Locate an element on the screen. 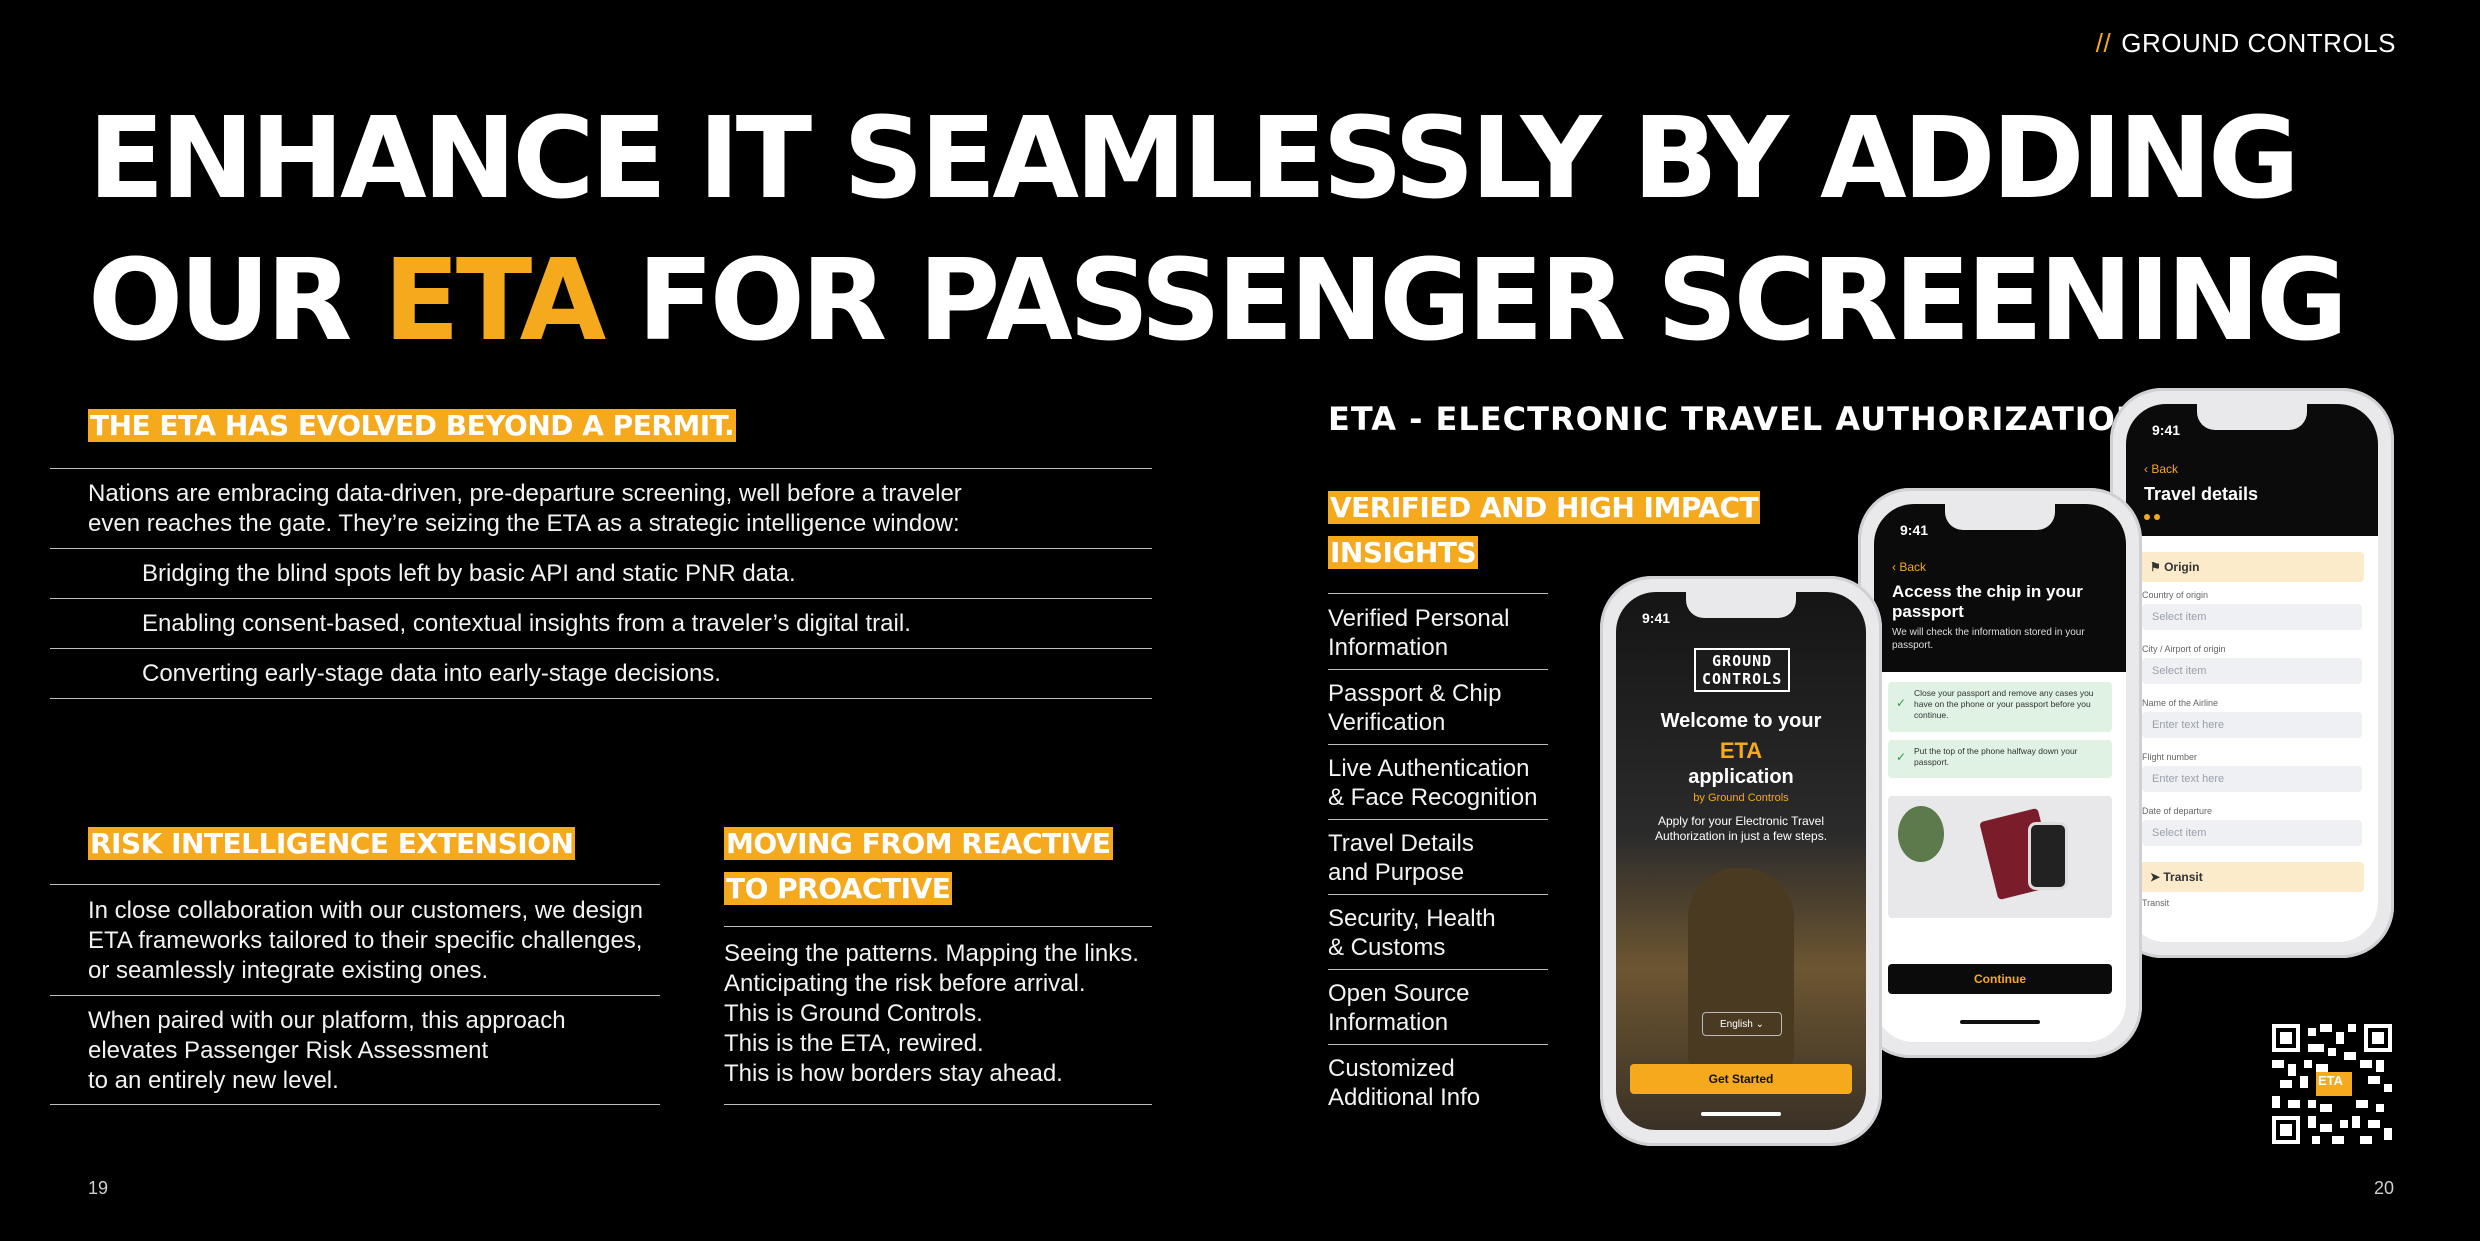 The height and width of the screenshot is (1241, 2480). eta-item-line: Security, Health is located at coordinates (1412, 918).